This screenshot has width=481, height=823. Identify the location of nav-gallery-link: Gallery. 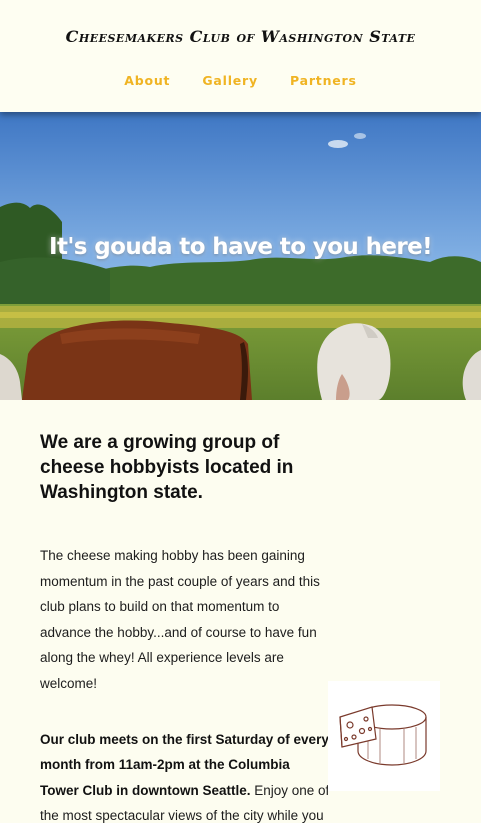
(230, 80).